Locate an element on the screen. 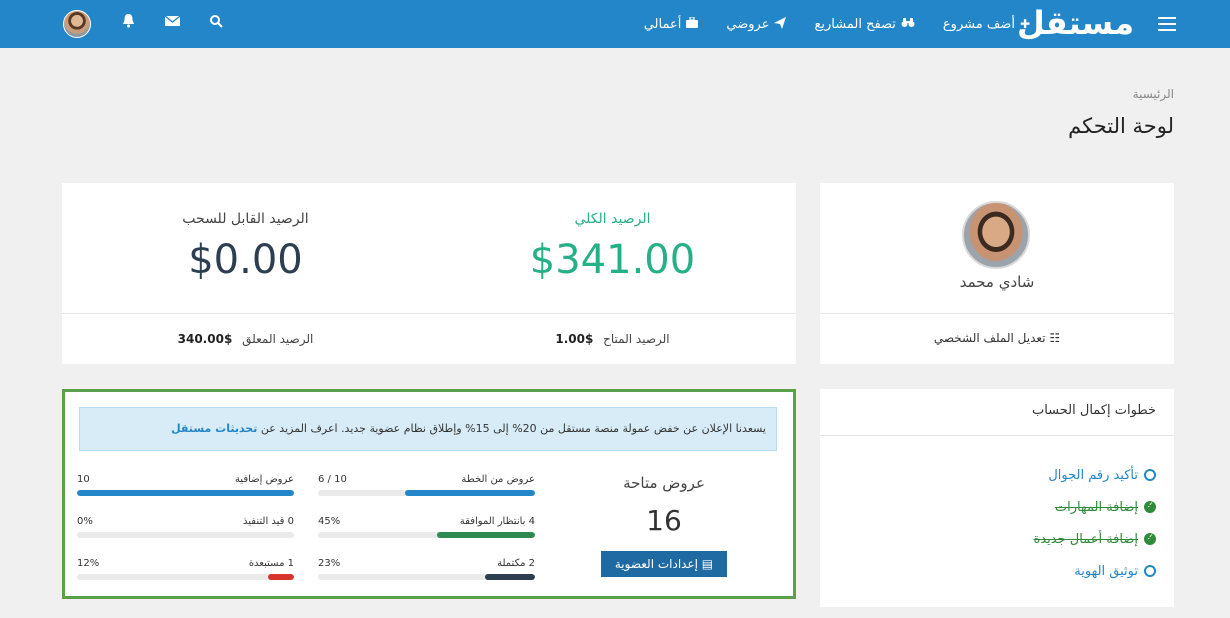 Image resolution: width=1230 pixels, height=618 pixels. stat-value: 45% is located at coordinates (329, 521).